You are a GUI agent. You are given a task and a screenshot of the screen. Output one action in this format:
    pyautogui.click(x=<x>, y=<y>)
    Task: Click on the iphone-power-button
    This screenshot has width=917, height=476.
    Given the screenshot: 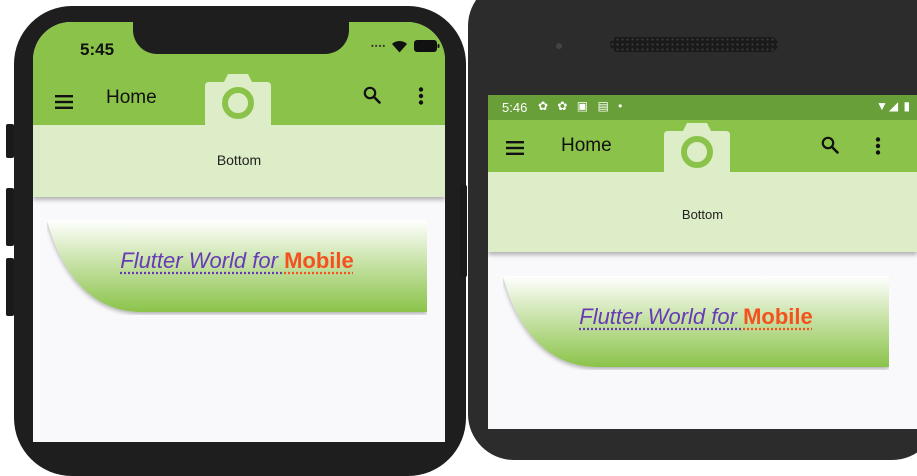 What is the action you would take?
    pyautogui.click(x=463, y=231)
    